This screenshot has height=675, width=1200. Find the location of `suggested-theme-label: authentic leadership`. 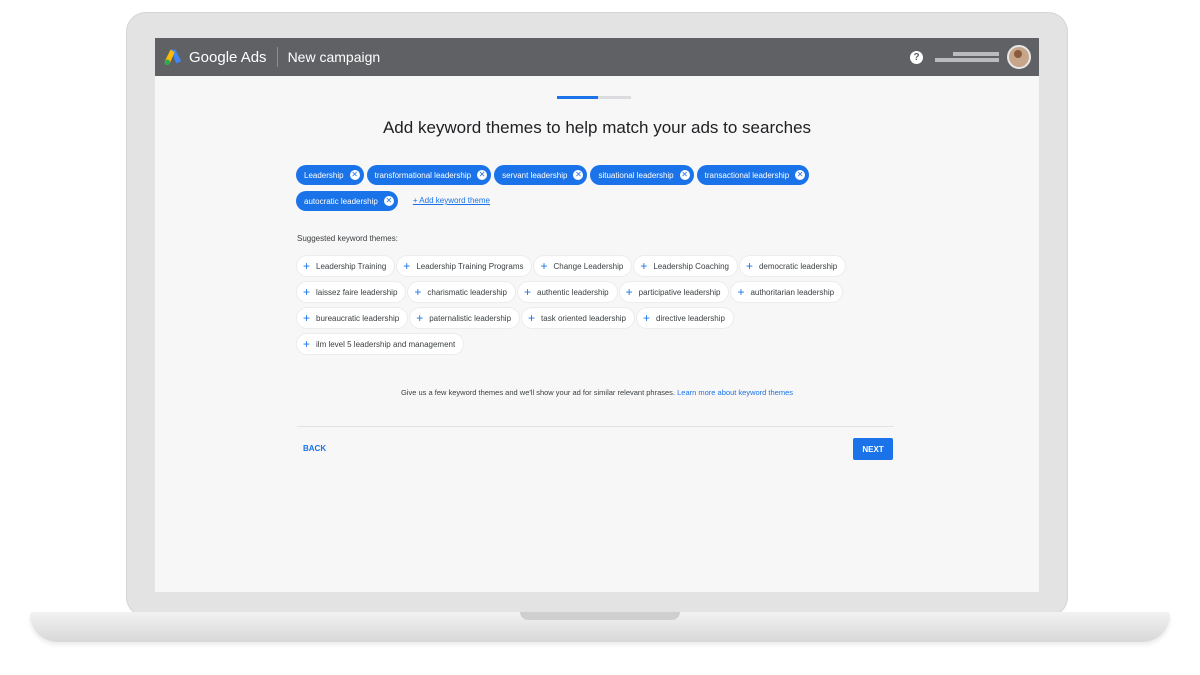

suggested-theme-label: authentic leadership is located at coordinates (573, 292).